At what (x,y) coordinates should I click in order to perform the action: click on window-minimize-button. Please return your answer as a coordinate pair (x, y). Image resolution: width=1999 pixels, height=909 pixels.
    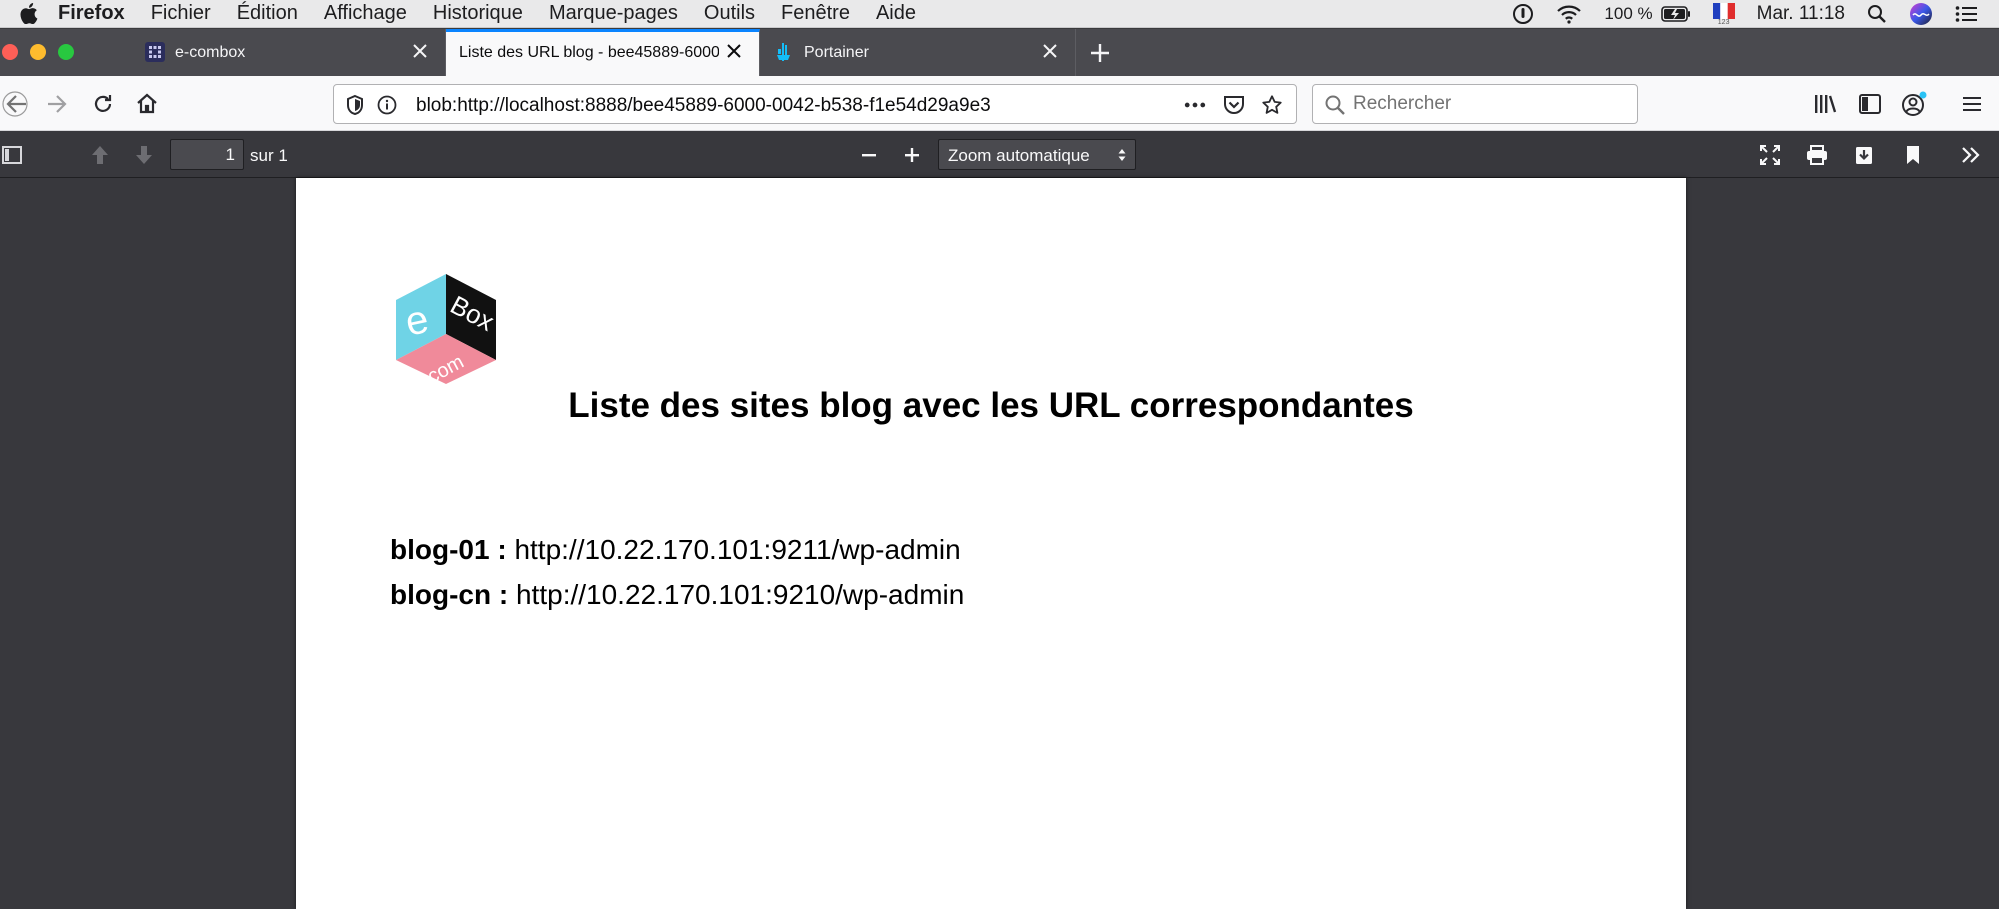
    Looking at the image, I should click on (38, 52).